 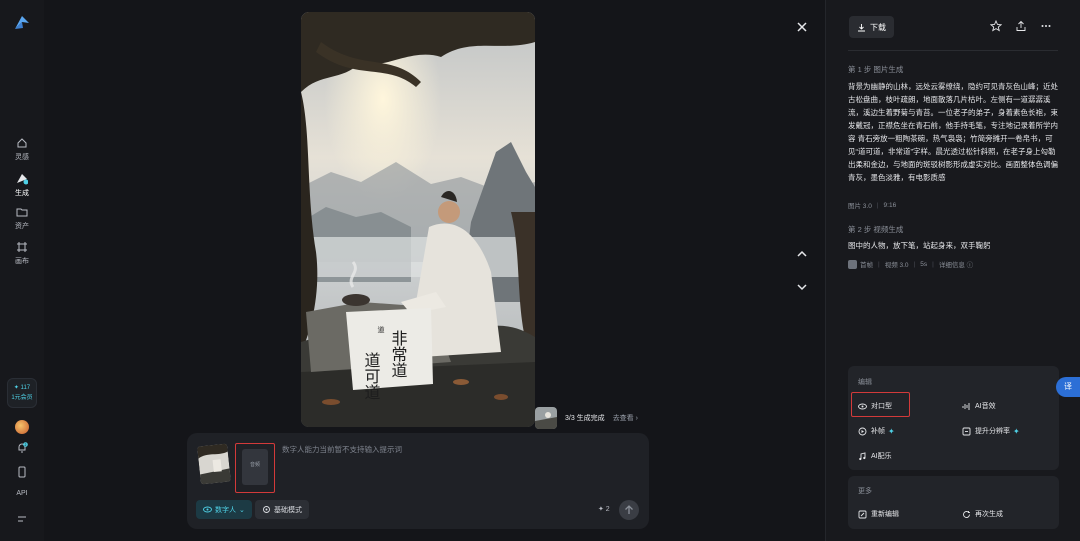 I want to click on download-icon, so click(x=861, y=27).